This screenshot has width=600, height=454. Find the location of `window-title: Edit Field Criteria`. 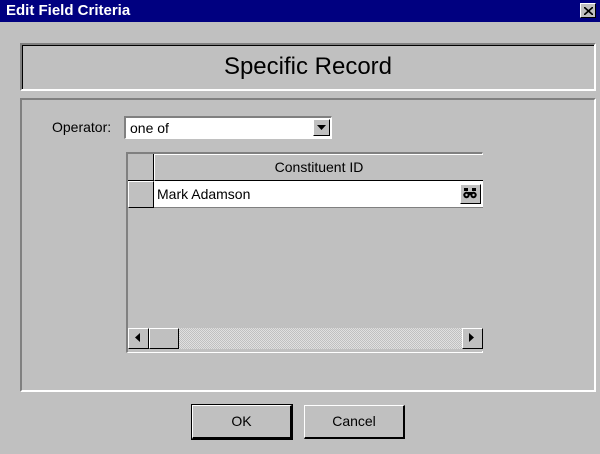

window-title: Edit Field Criteria is located at coordinates (68, 10).